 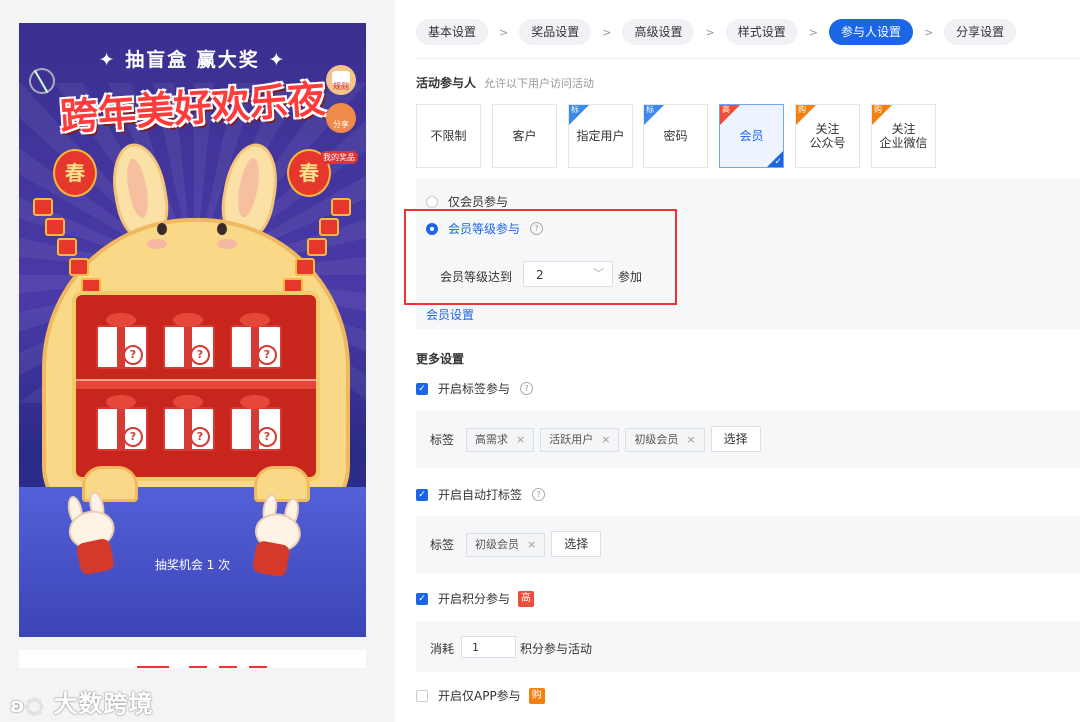 What do you see at coordinates (339, 157) in the screenshot?
I see `my-prize-button: 我的奖品` at bounding box center [339, 157].